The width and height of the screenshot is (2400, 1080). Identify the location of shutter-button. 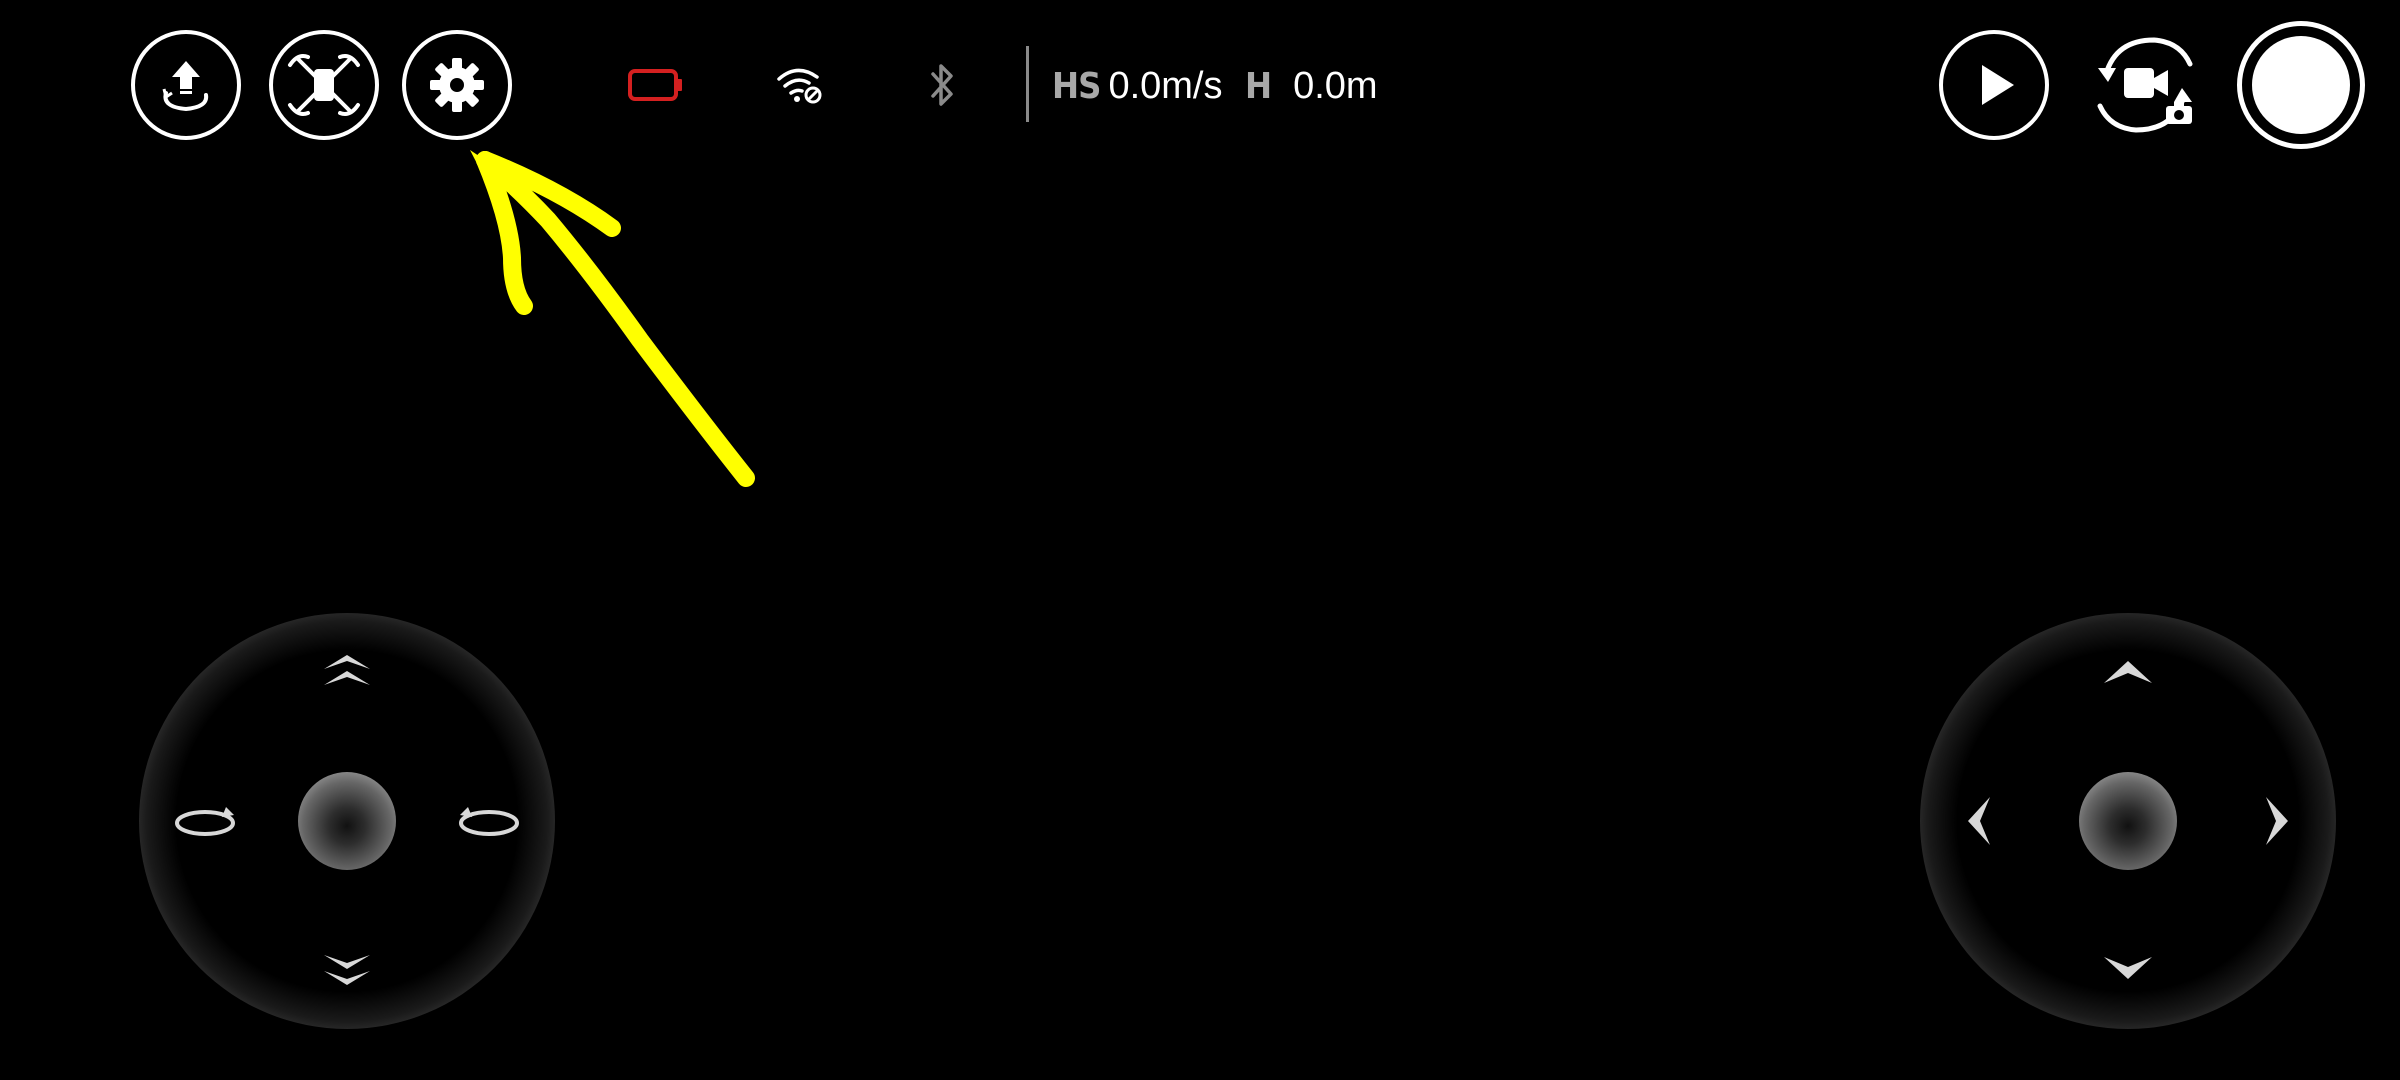
(2301, 85).